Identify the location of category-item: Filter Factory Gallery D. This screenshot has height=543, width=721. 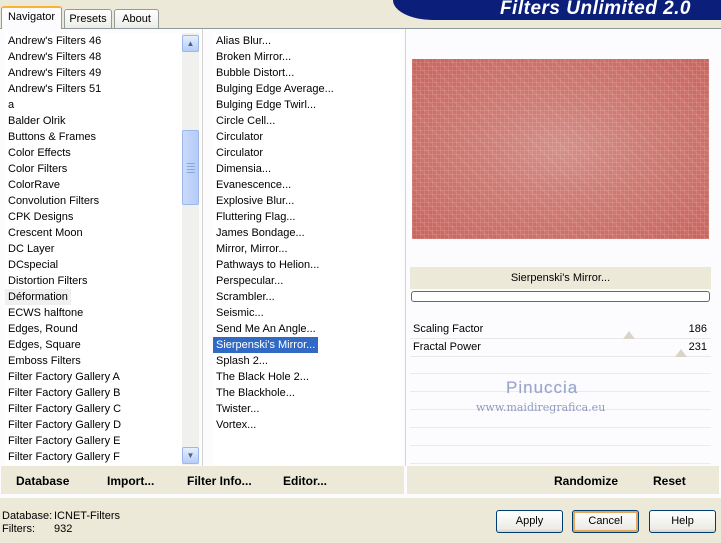
(64, 425).